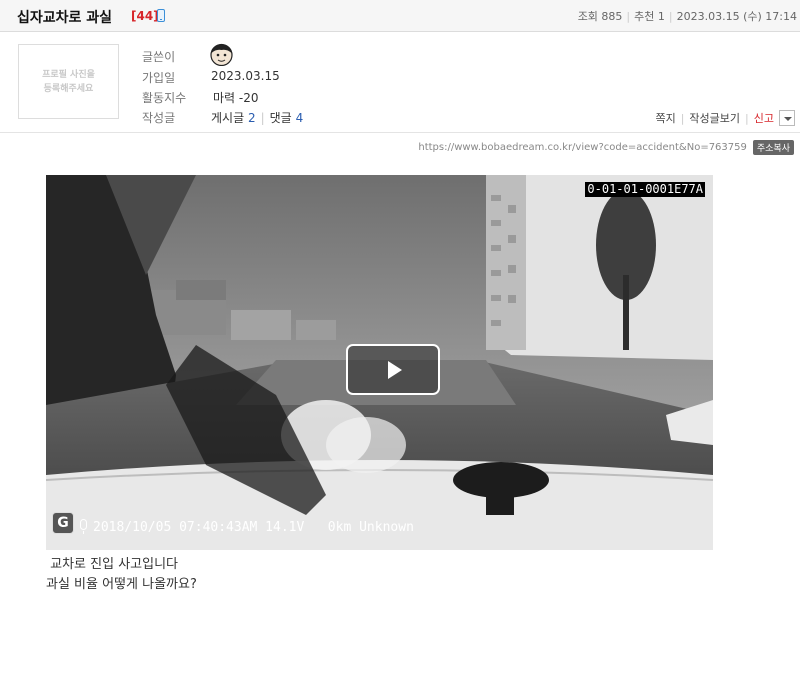 The width and height of the screenshot is (800, 679). Describe the element at coordinates (714, 118) in the screenshot. I see `view-posts-link: 작성글보기` at that location.